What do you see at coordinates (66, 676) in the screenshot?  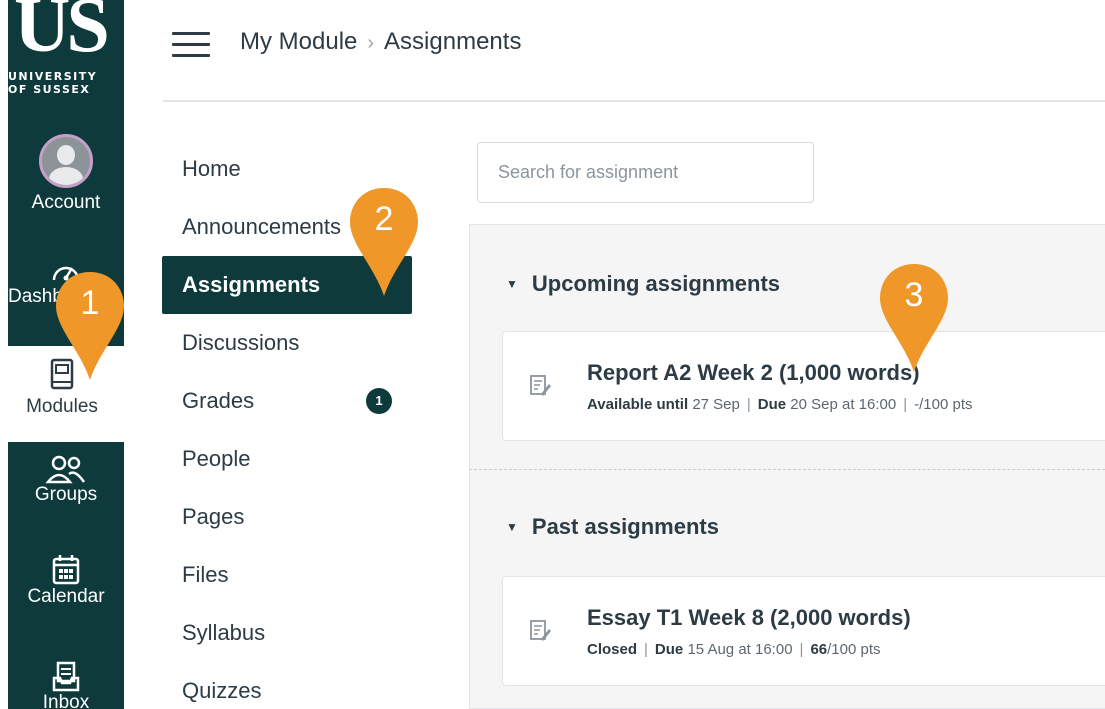 I see `inbox-icon` at bounding box center [66, 676].